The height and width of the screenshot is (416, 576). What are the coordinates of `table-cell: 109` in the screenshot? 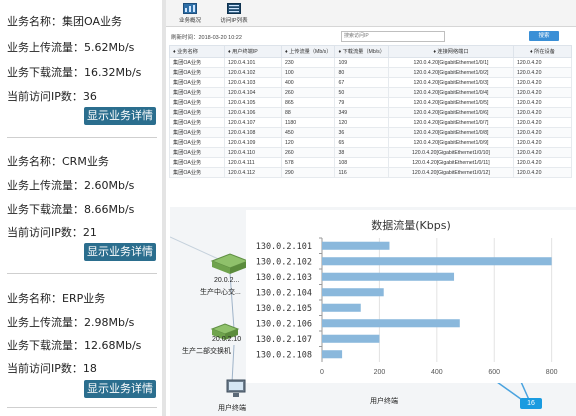 It's located at (361, 62).